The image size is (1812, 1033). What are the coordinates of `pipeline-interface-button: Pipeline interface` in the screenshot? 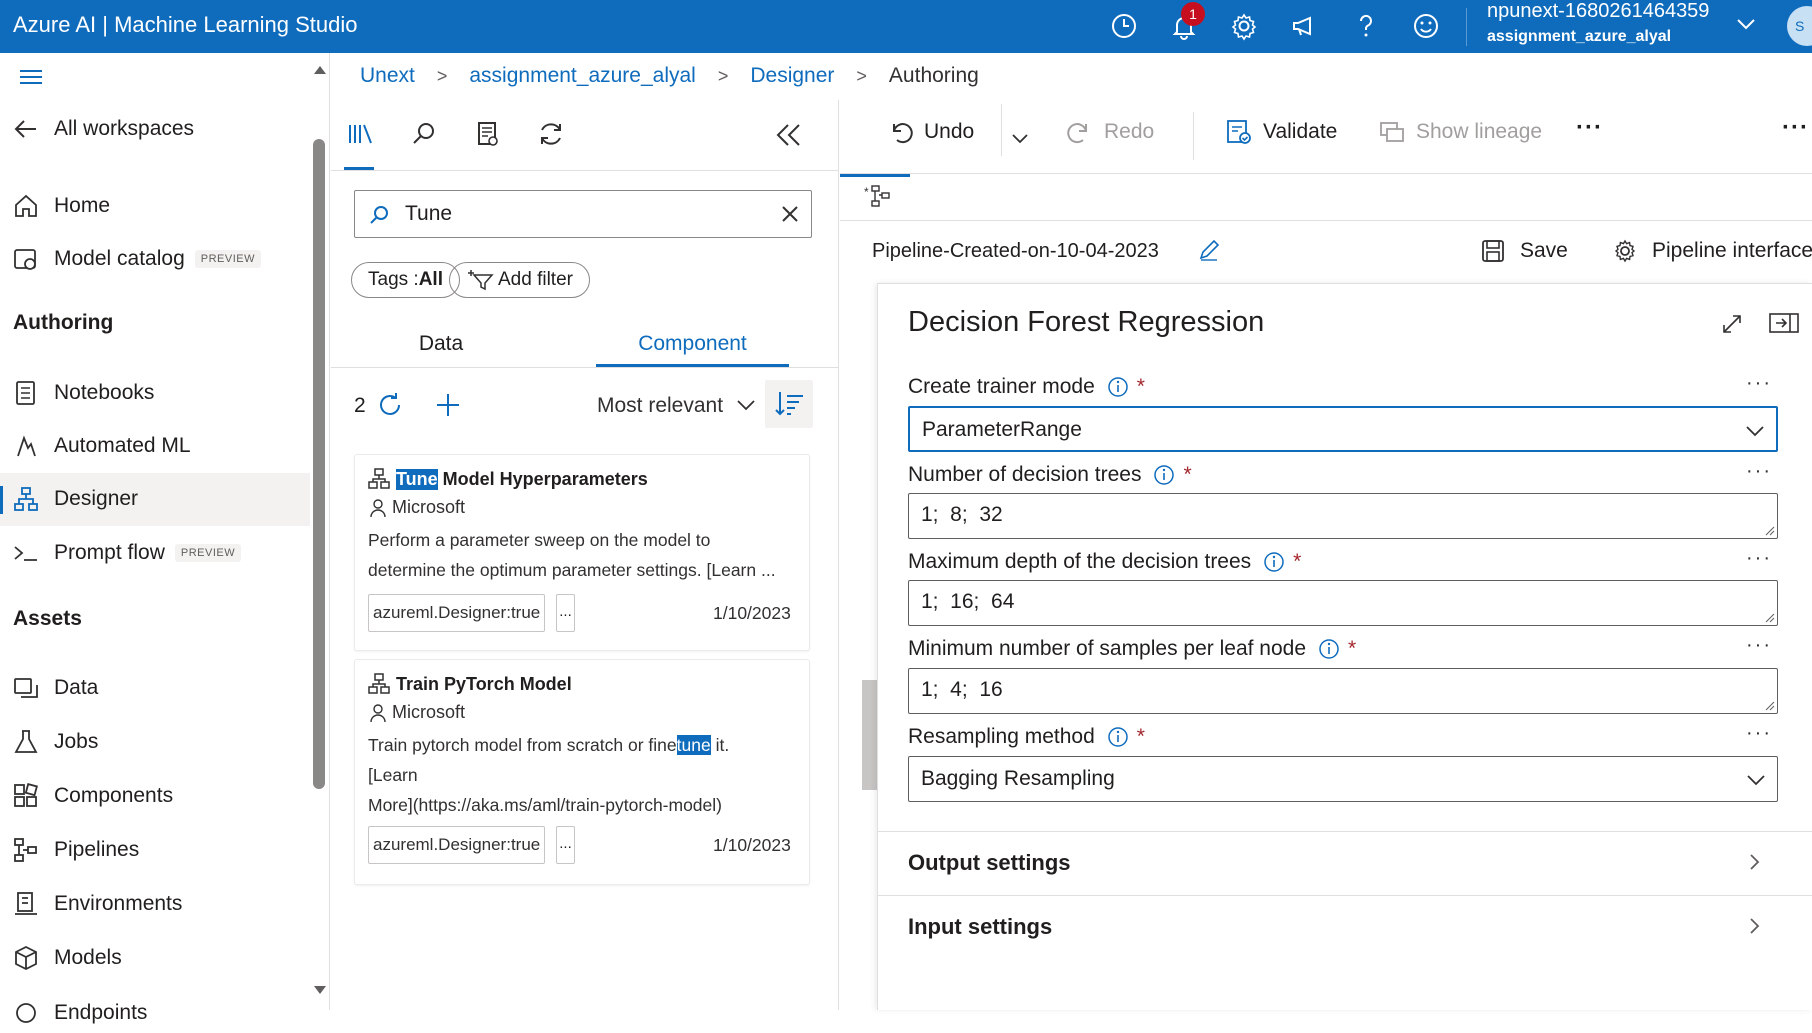 It's located at (1712, 251).